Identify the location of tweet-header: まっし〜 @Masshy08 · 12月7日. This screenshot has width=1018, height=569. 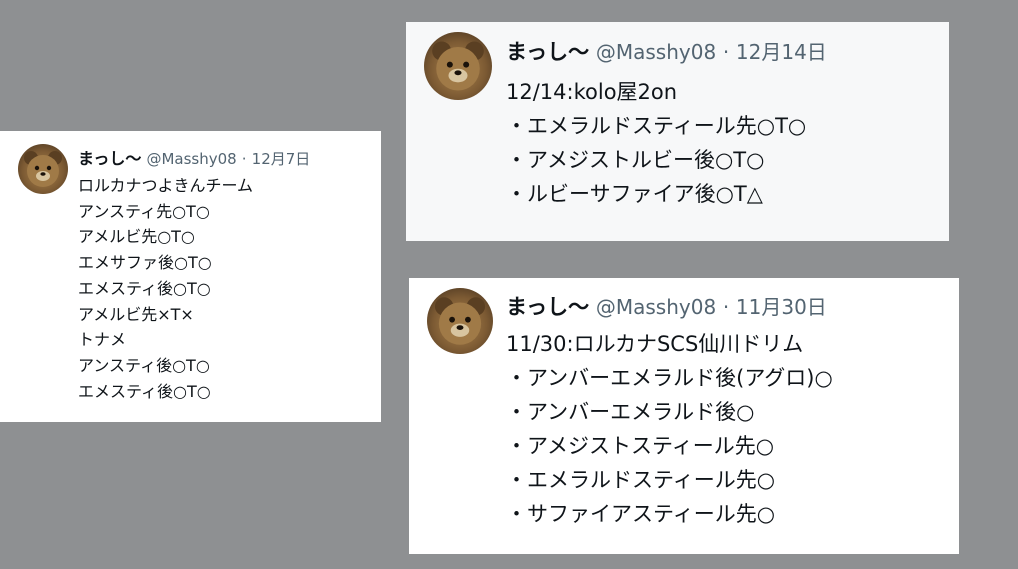
(194, 157).